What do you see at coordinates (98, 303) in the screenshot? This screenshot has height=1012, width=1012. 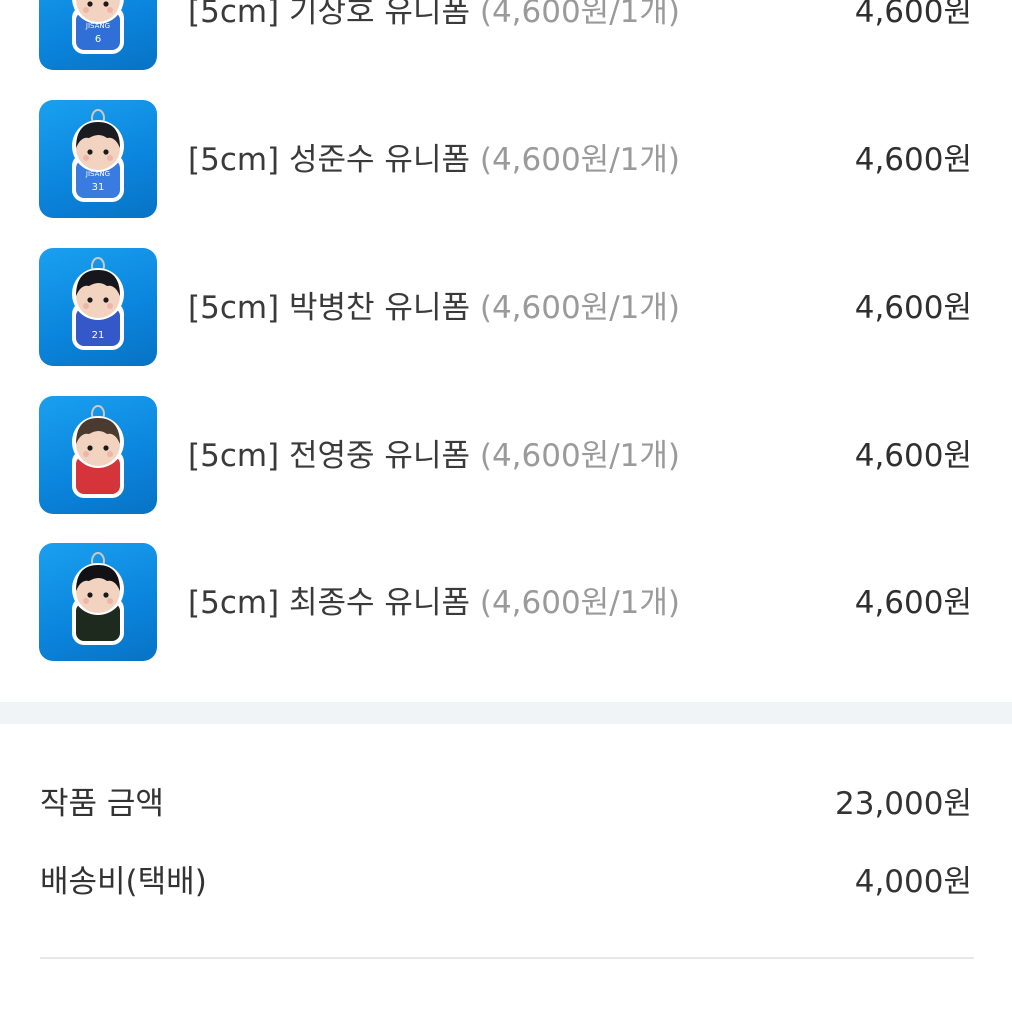 I see `keyring-doll-blue-jersey-21-icon: 21` at bounding box center [98, 303].